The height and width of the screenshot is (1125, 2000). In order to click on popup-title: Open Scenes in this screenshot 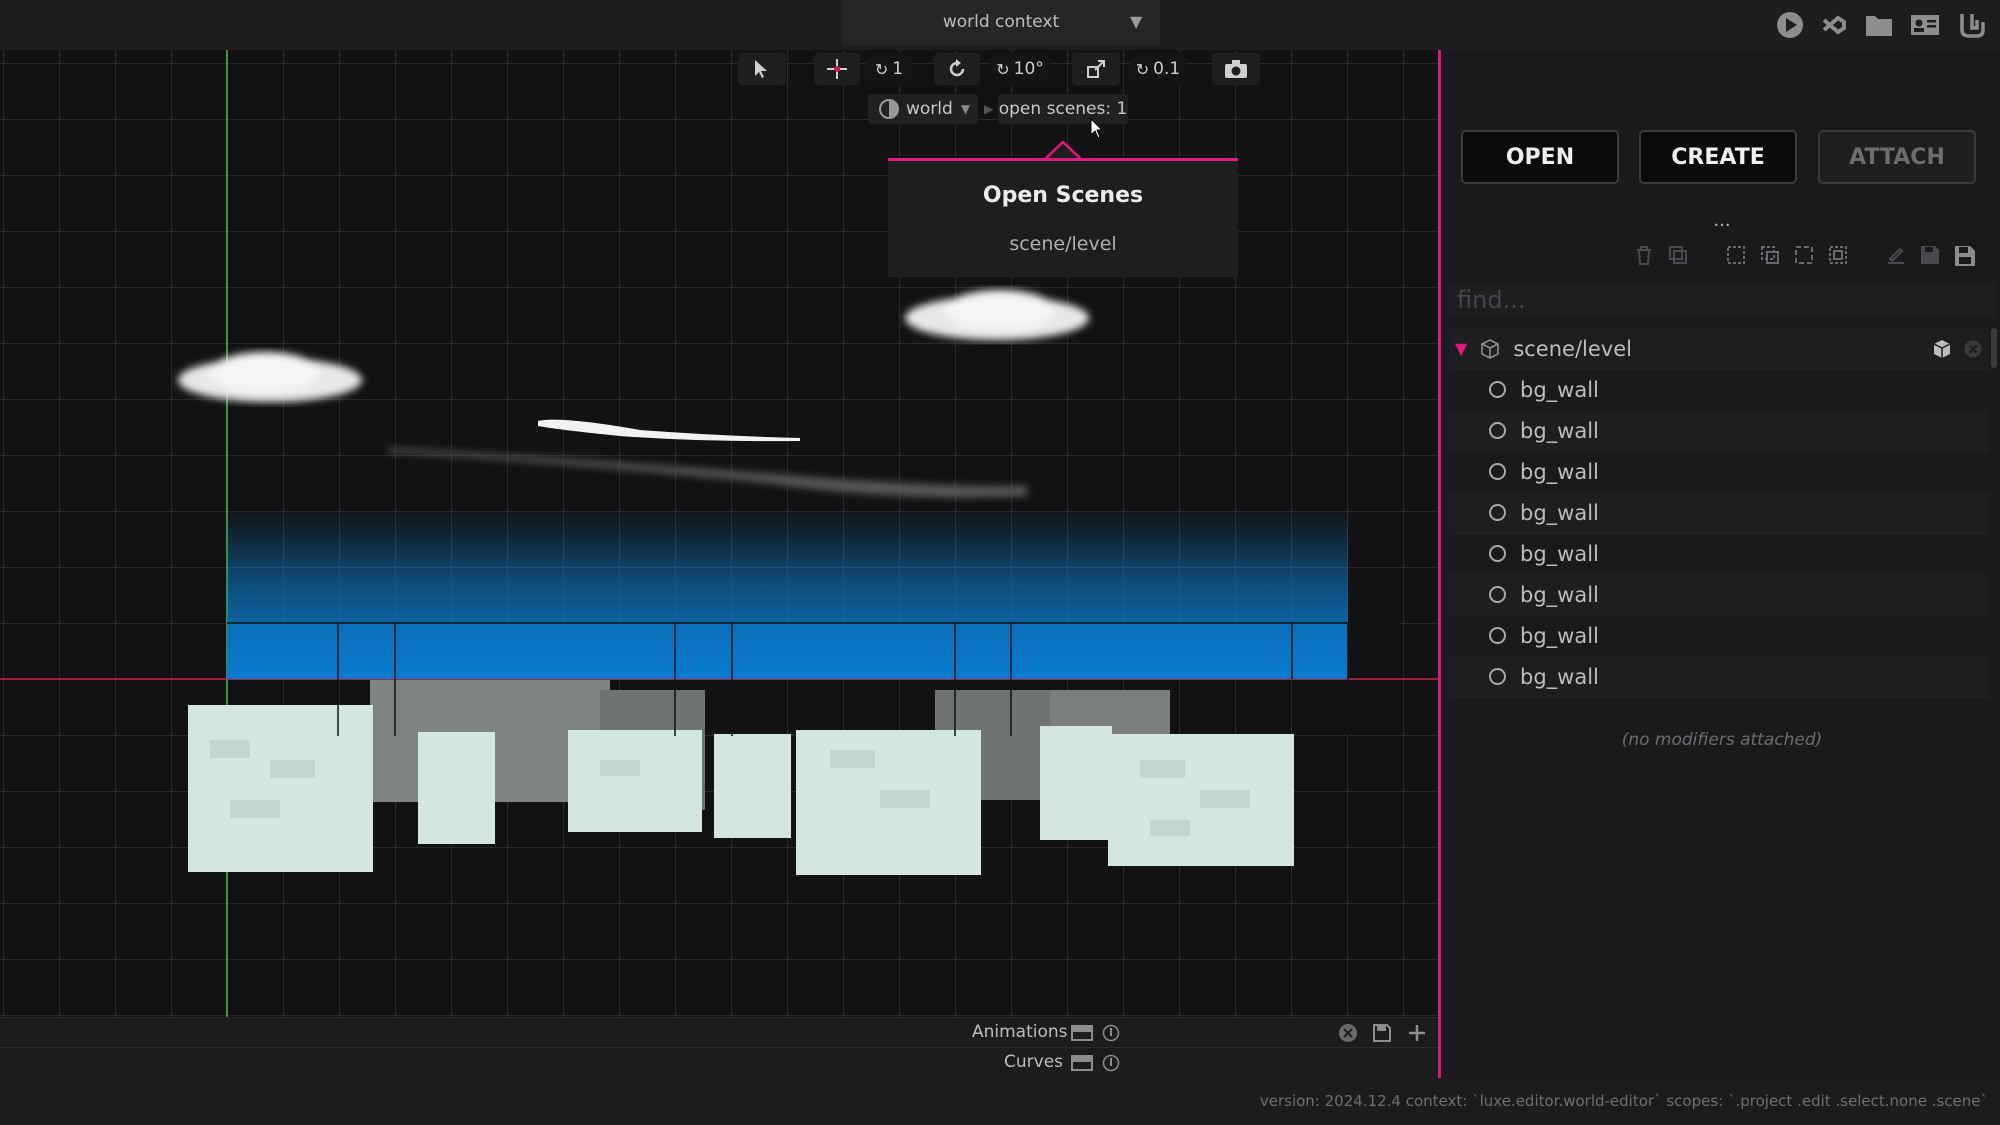, I will do `click(1063, 195)`.